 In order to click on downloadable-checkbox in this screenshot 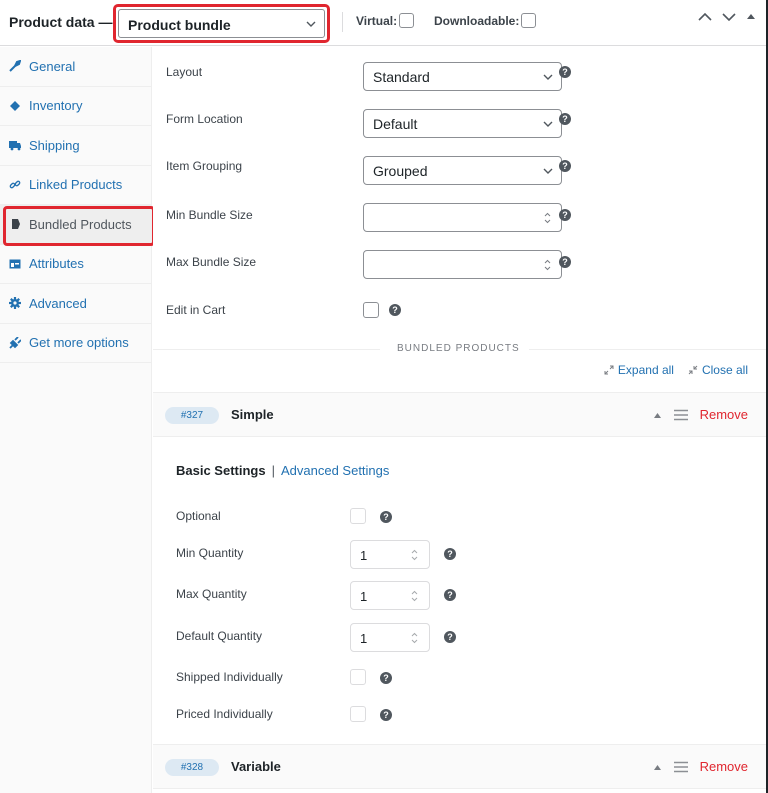, I will do `click(529, 20)`.